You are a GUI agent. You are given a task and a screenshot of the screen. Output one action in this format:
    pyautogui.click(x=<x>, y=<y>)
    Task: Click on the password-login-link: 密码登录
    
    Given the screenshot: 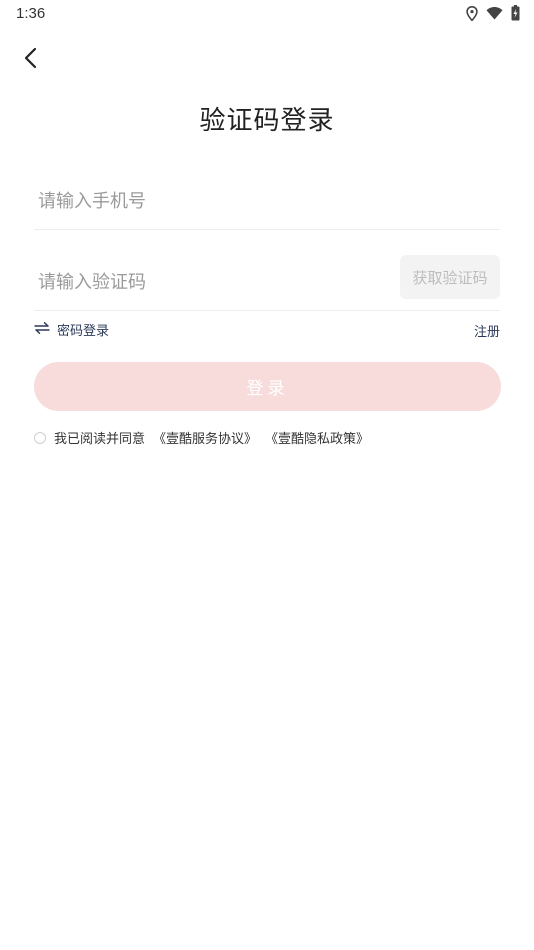 What is the action you would take?
    pyautogui.click(x=71, y=329)
    